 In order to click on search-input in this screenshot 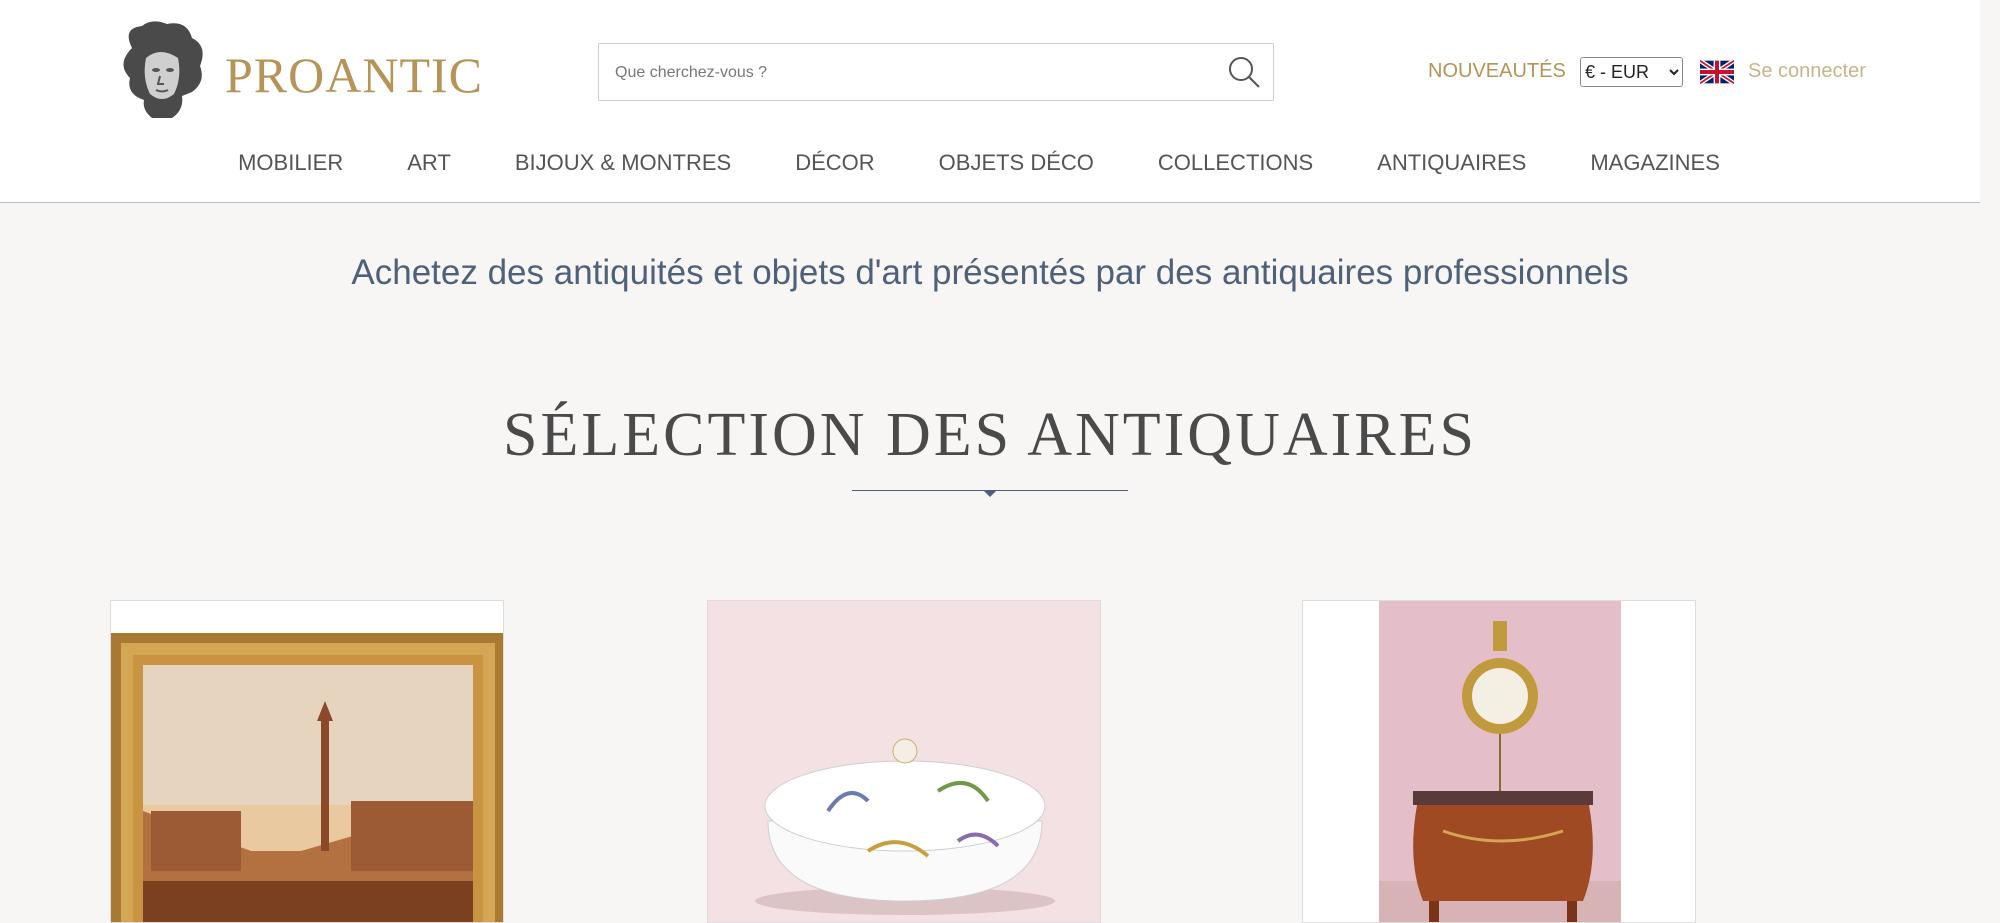, I will do `click(915, 73)`.